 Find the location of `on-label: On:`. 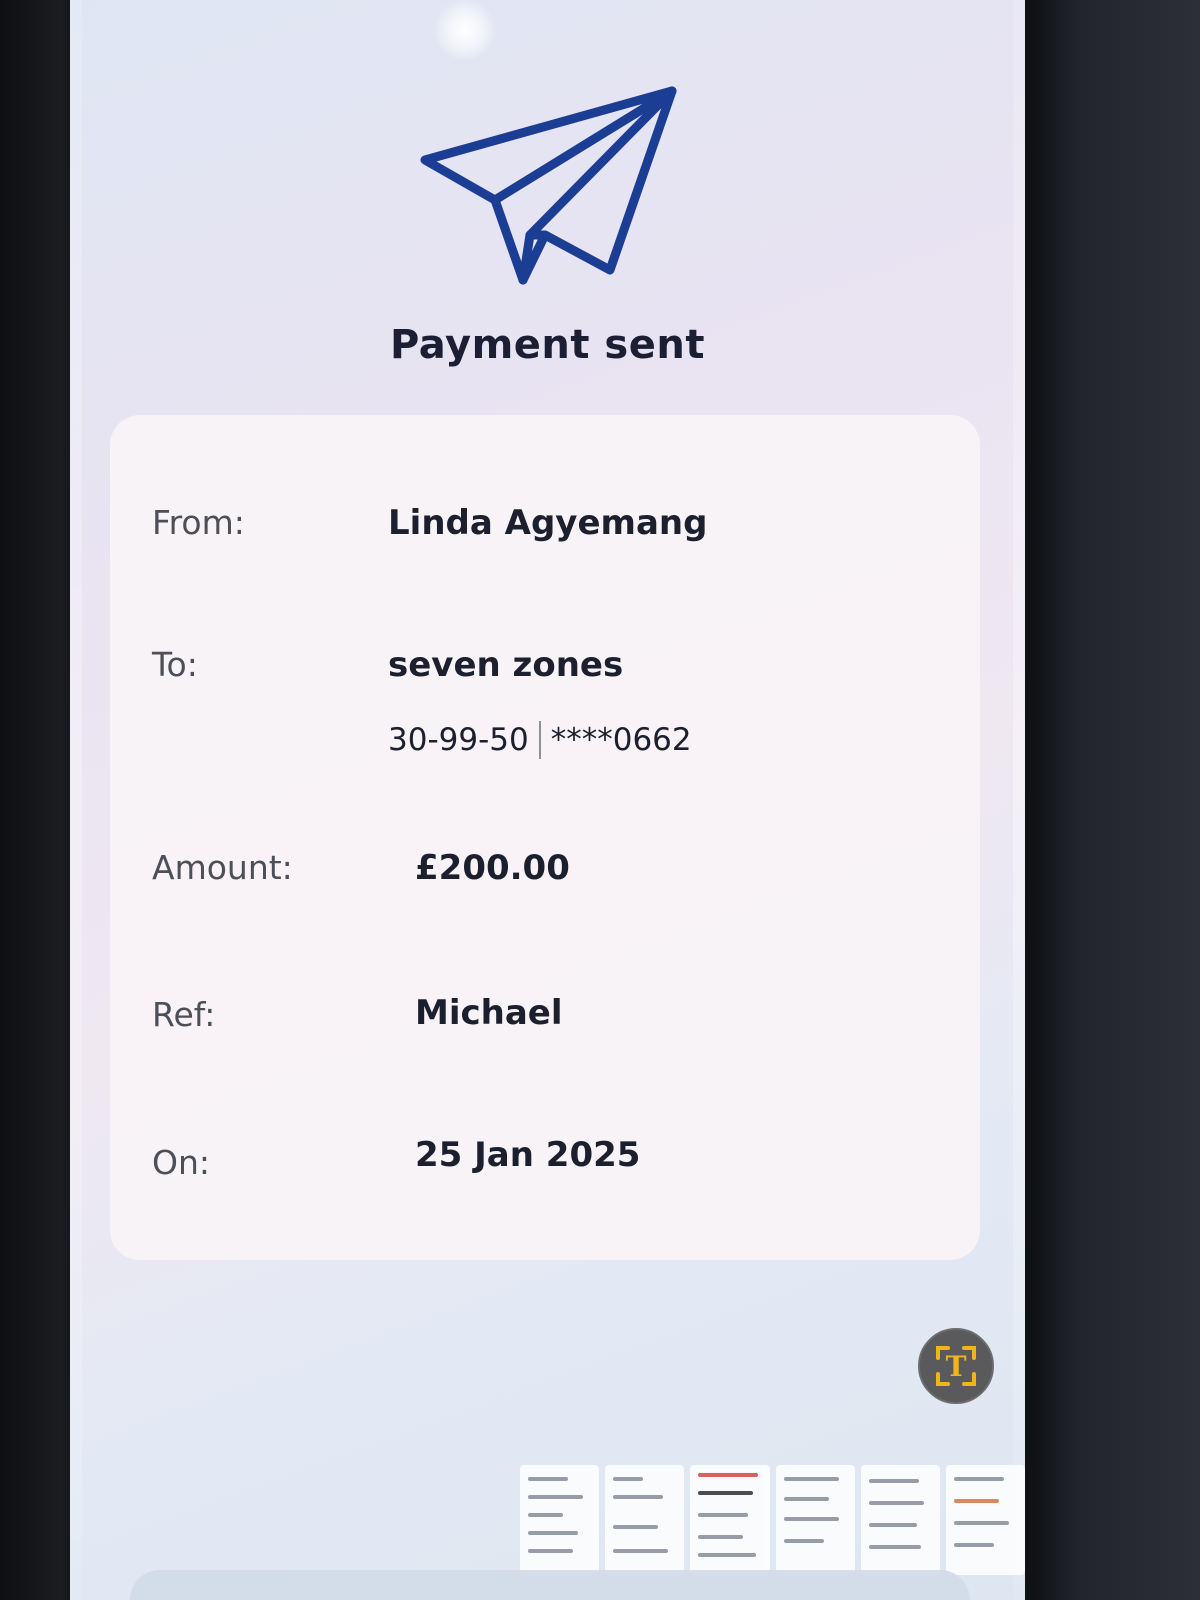

on-label: On: is located at coordinates (181, 1162).